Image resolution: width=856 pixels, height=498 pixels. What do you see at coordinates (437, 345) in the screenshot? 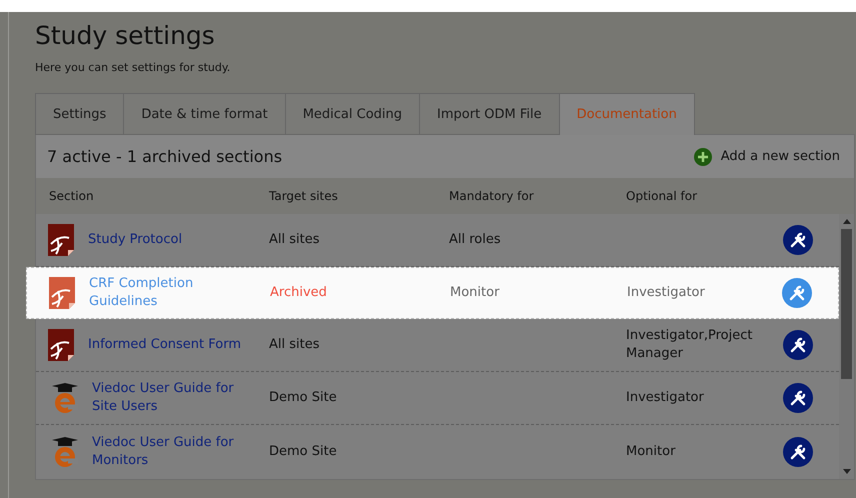
I see `table-row: Informed Consent Form All sites Investigator,Project Manager` at bounding box center [437, 345].